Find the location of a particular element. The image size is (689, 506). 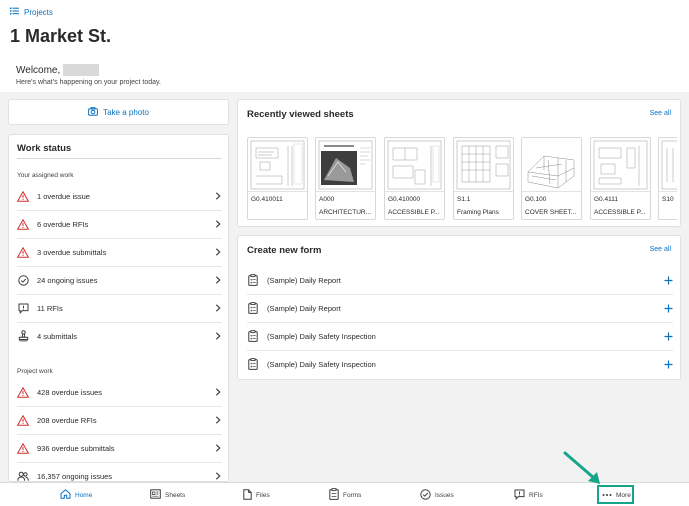

projects-link: Projects is located at coordinates (31, 12).